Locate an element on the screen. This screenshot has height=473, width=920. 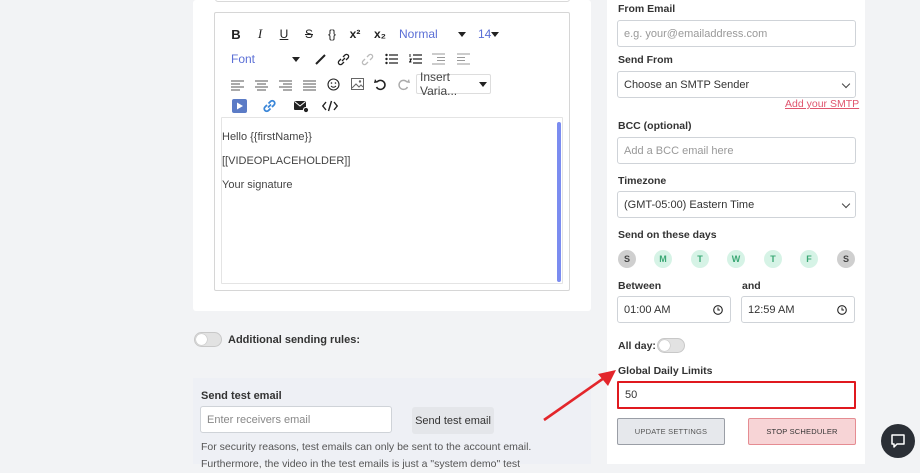
redo-button is located at coordinates (403, 84).